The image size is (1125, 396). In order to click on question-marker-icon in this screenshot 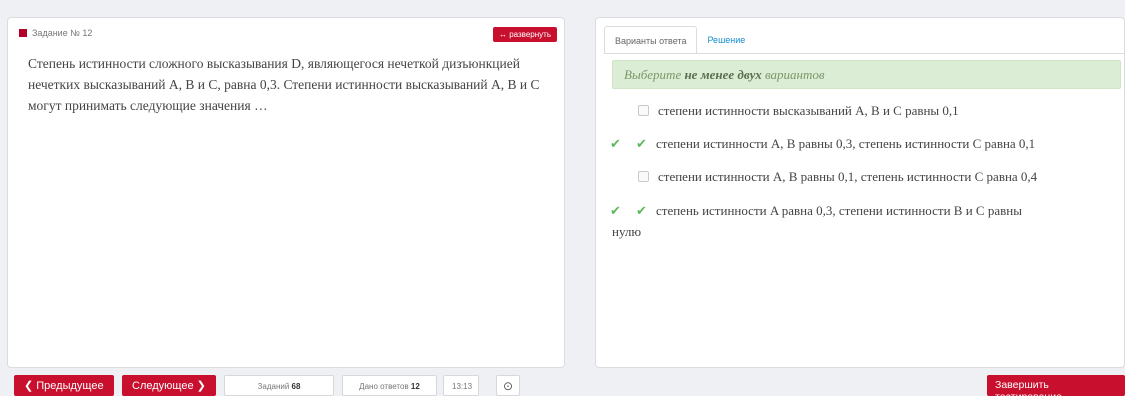, I will do `click(23, 33)`.